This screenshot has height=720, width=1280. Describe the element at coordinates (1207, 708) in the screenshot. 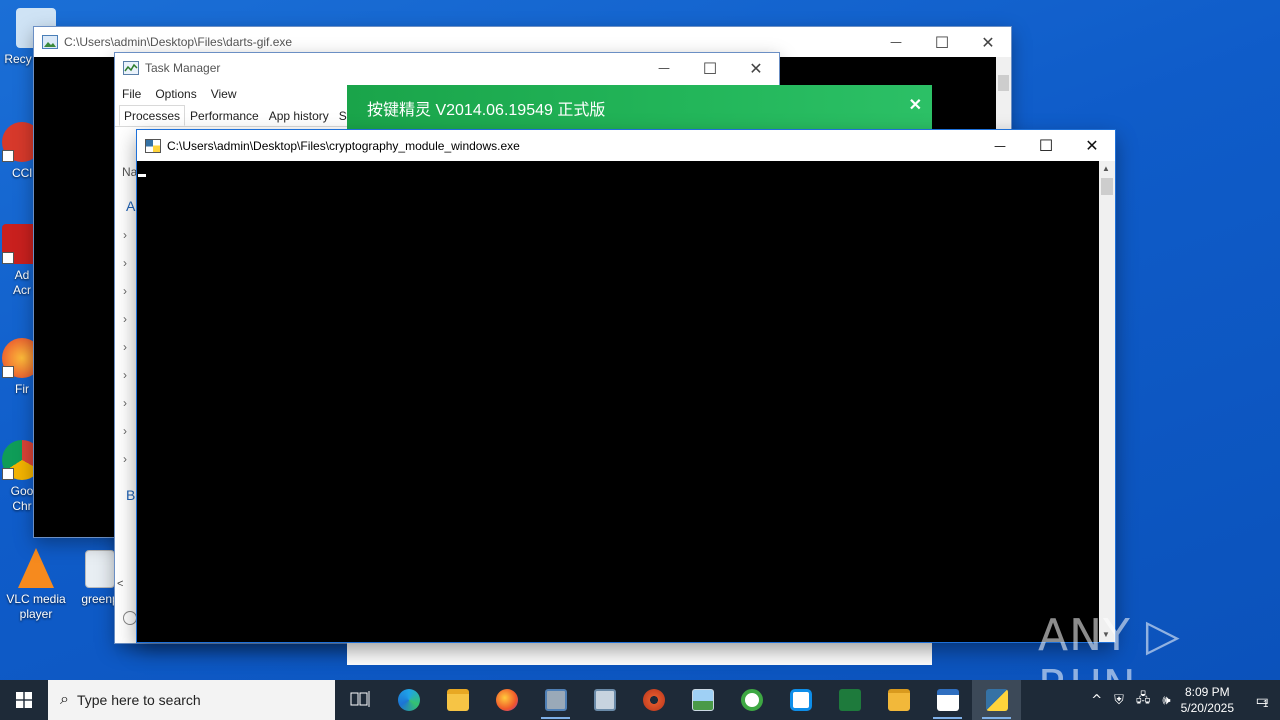

I see `clock-date: 5/20/2025` at that location.